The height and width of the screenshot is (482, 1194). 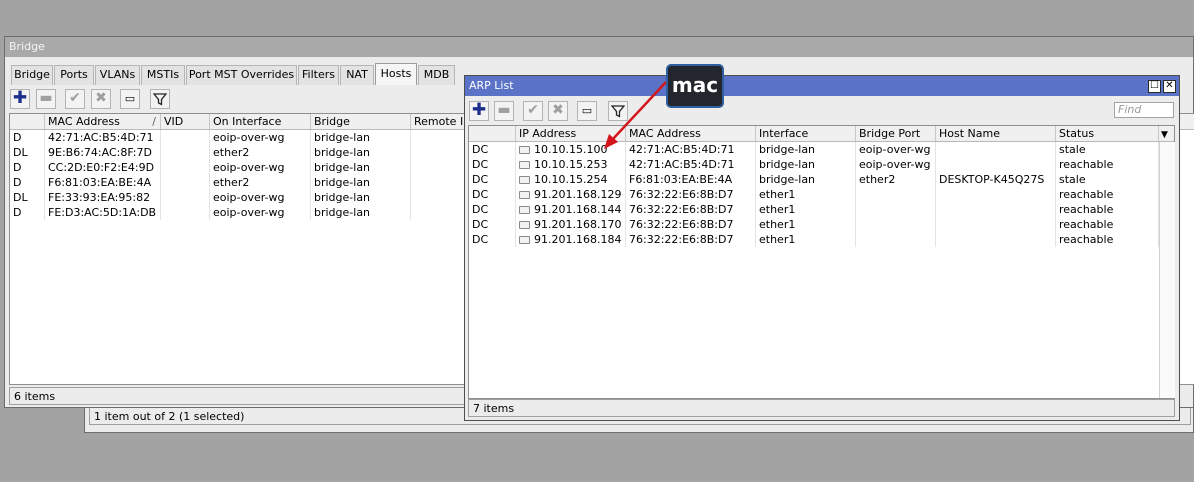 I want to click on col-host-name: Host Name, so click(x=996, y=133).